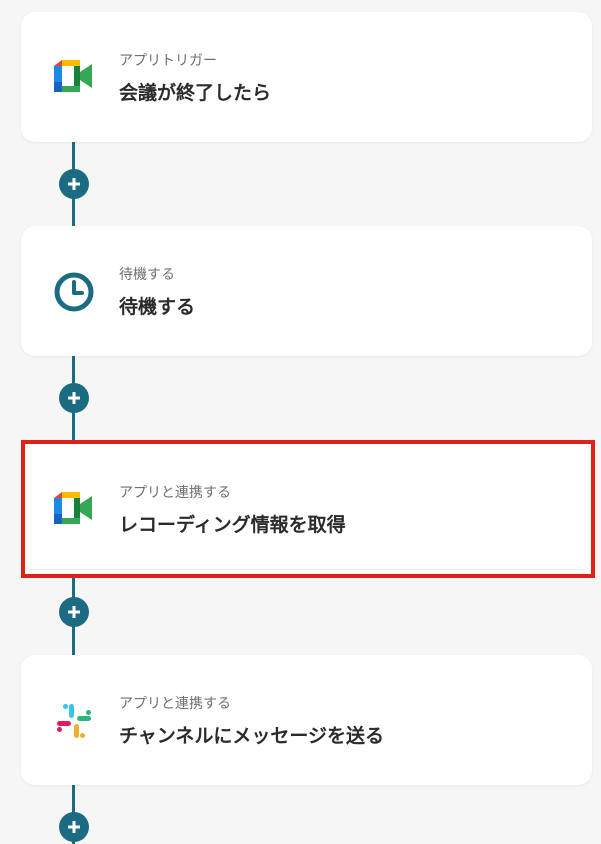 The image size is (601, 844). Describe the element at coordinates (74, 292) in the screenshot. I see `clock-icon` at that location.